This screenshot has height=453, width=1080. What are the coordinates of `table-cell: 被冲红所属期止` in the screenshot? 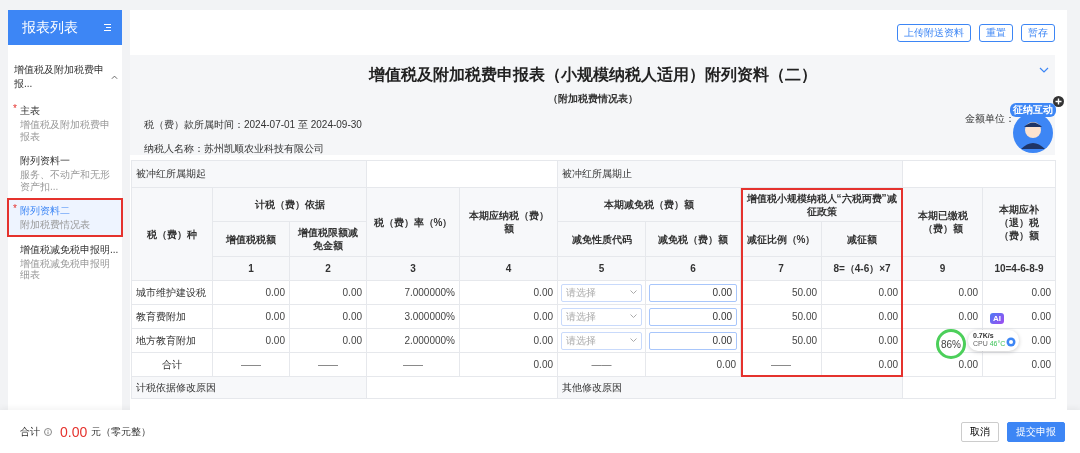 It's located at (730, 174).